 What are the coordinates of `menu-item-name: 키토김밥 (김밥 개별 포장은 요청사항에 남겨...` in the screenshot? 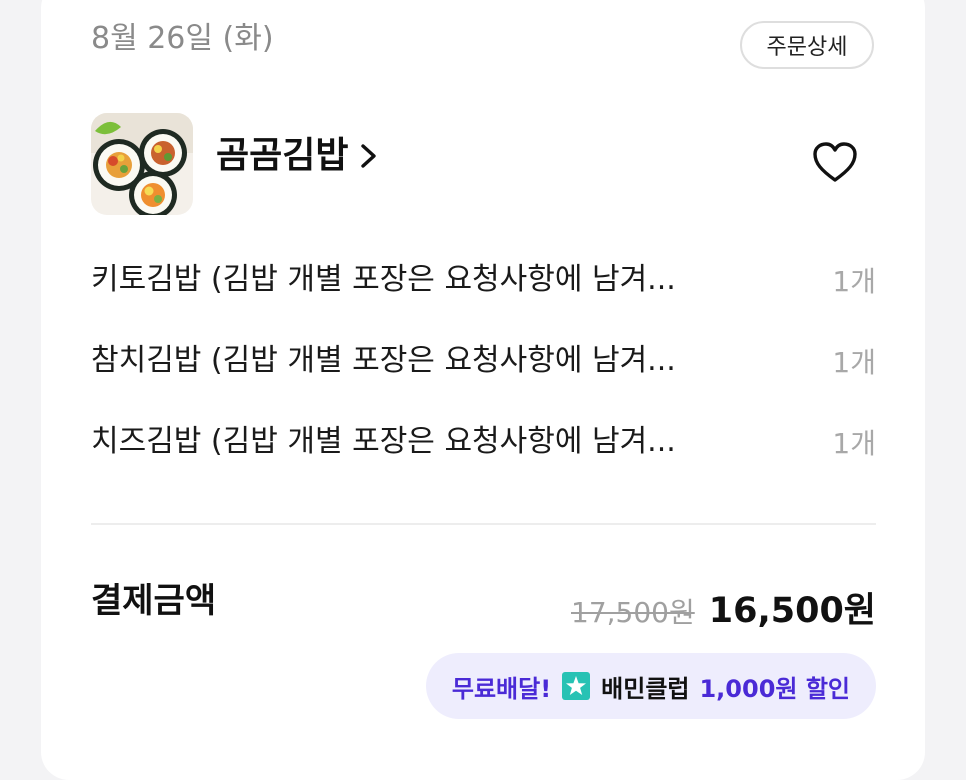 It's located at (383, 279).